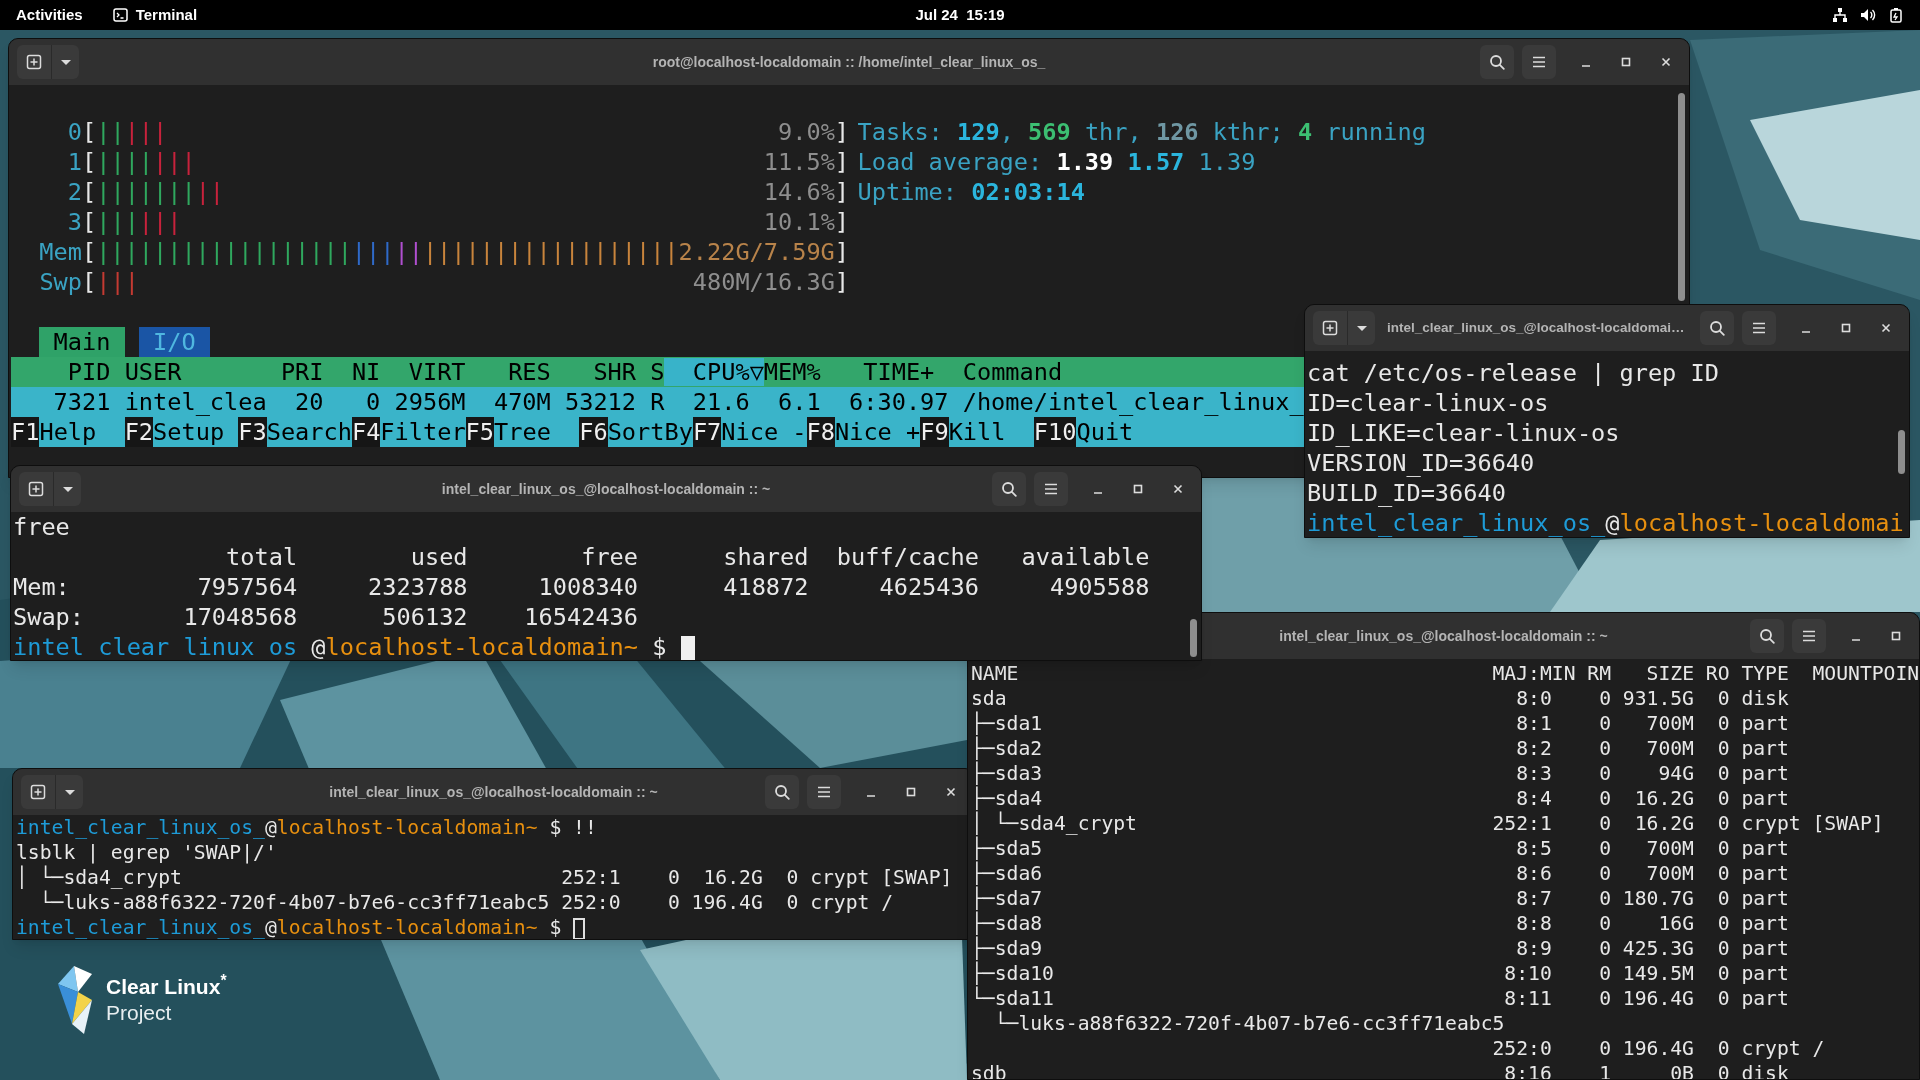  I want to click on column-header: MOUNTPOIN, so click(1865, 673).